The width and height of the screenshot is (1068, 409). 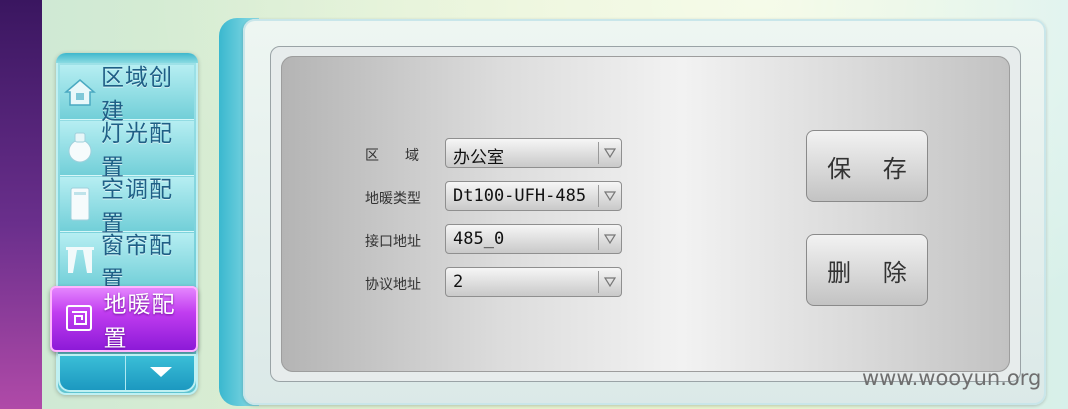 I want to click on sidebar-footer, so click(x=127, y=373).